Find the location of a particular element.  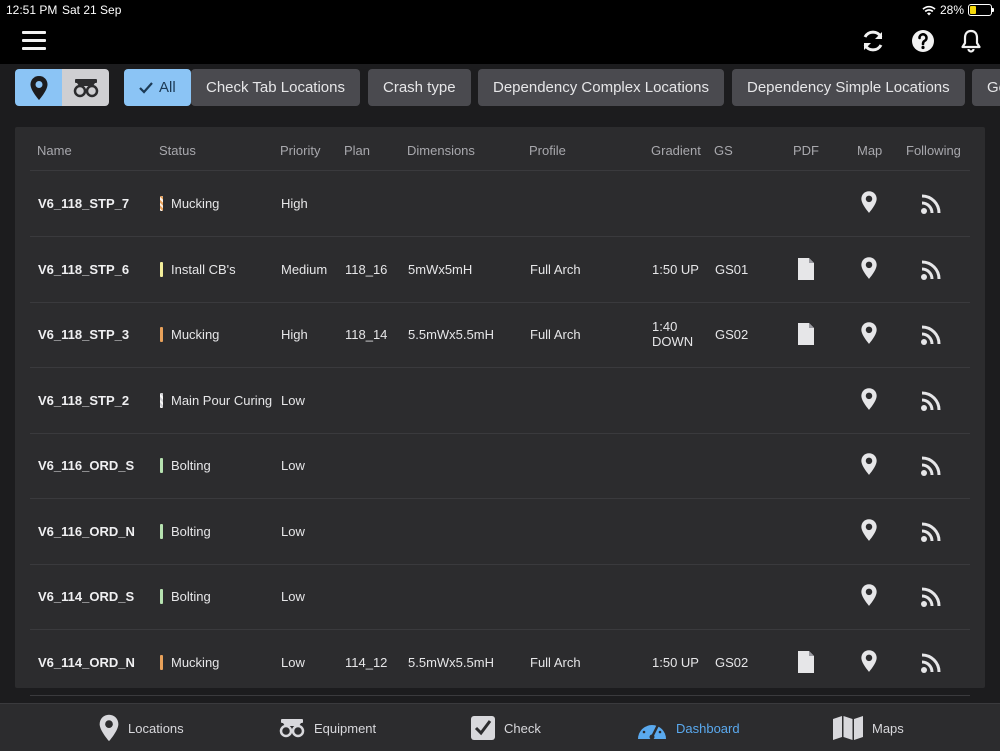

tab-locations-label: Locations is located at coordinates (156, 728).